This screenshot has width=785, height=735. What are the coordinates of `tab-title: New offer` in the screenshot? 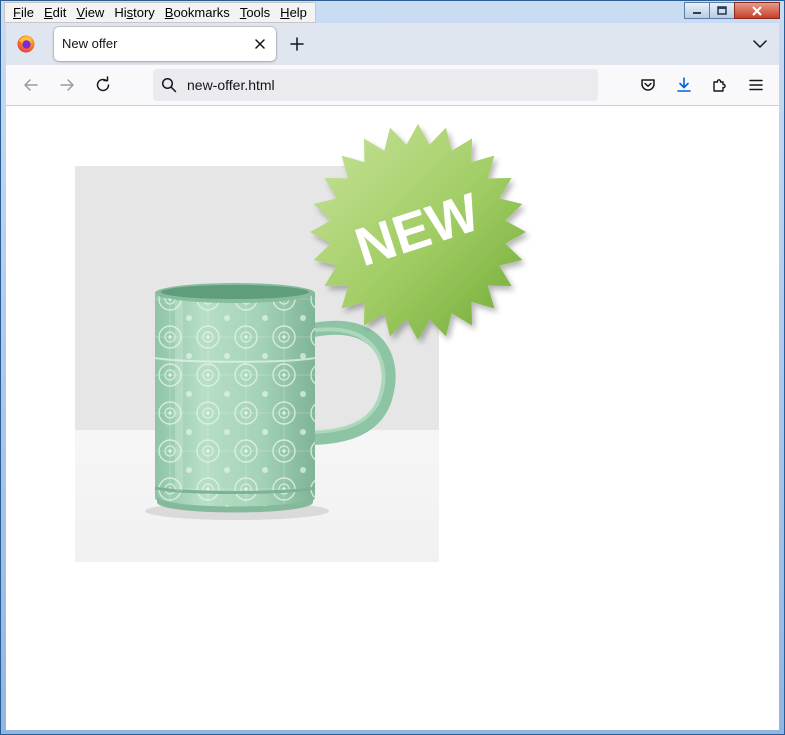 It's located at (90, 43).